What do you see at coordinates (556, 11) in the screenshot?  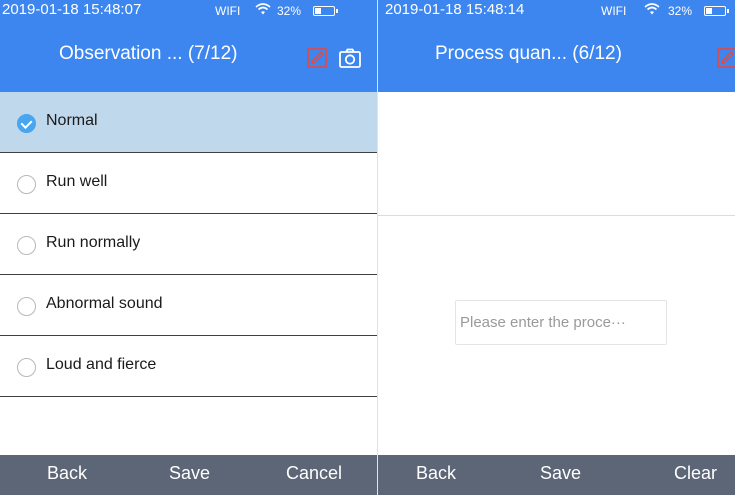 I see `status-bar: 2019-01-18 15:48:14 WIFI 32%` at bounding box center [556, 11].